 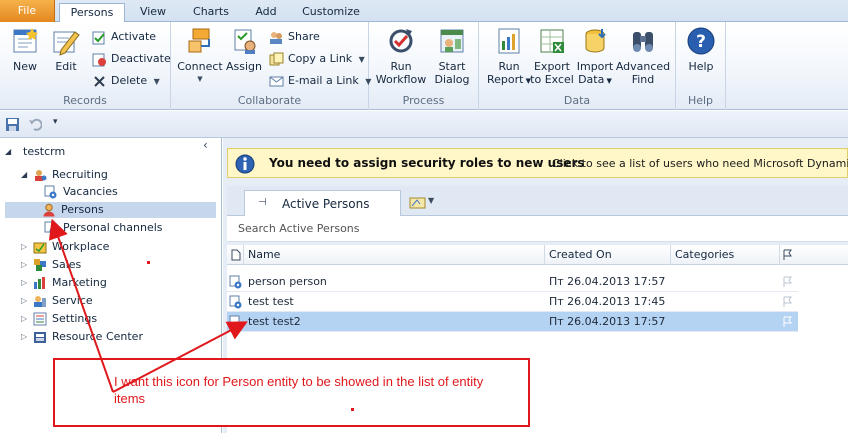 What do you see at coordinates (423, 100) in the screenshot?
I see `process-group-label: Process` at bounding box center [423, 100].